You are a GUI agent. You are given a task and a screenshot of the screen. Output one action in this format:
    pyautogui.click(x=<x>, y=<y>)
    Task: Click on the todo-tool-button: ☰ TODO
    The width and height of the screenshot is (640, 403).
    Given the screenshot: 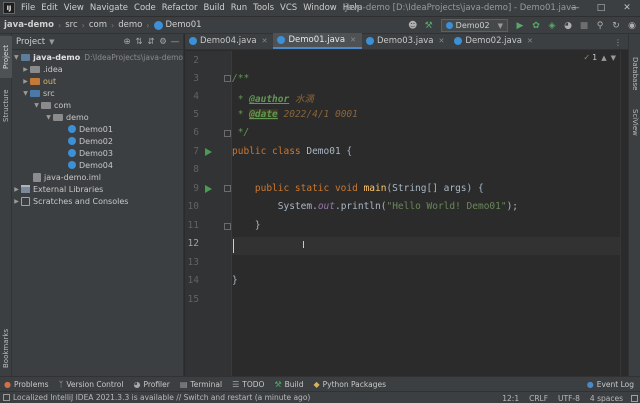 What is the action you would take?
    pyautogui.click(x=249, y=384)
    